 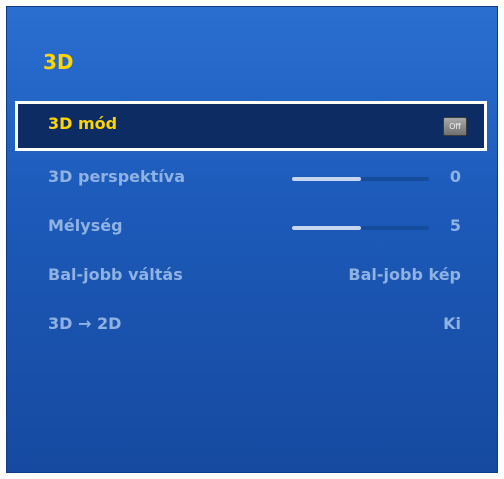 I want to click on off-toggle: Off, so click(x=455, y=126).